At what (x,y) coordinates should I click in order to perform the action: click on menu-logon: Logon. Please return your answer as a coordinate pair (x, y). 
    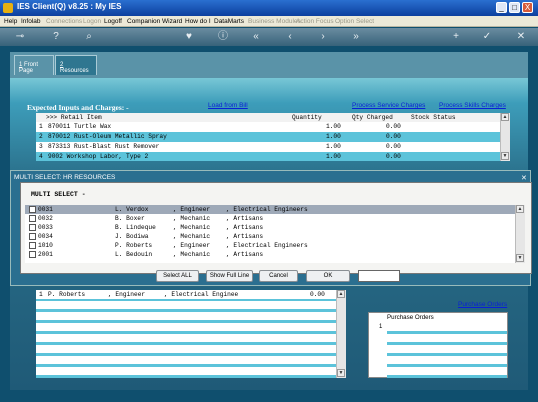
    Looking at the image, I should click on (92, 21).